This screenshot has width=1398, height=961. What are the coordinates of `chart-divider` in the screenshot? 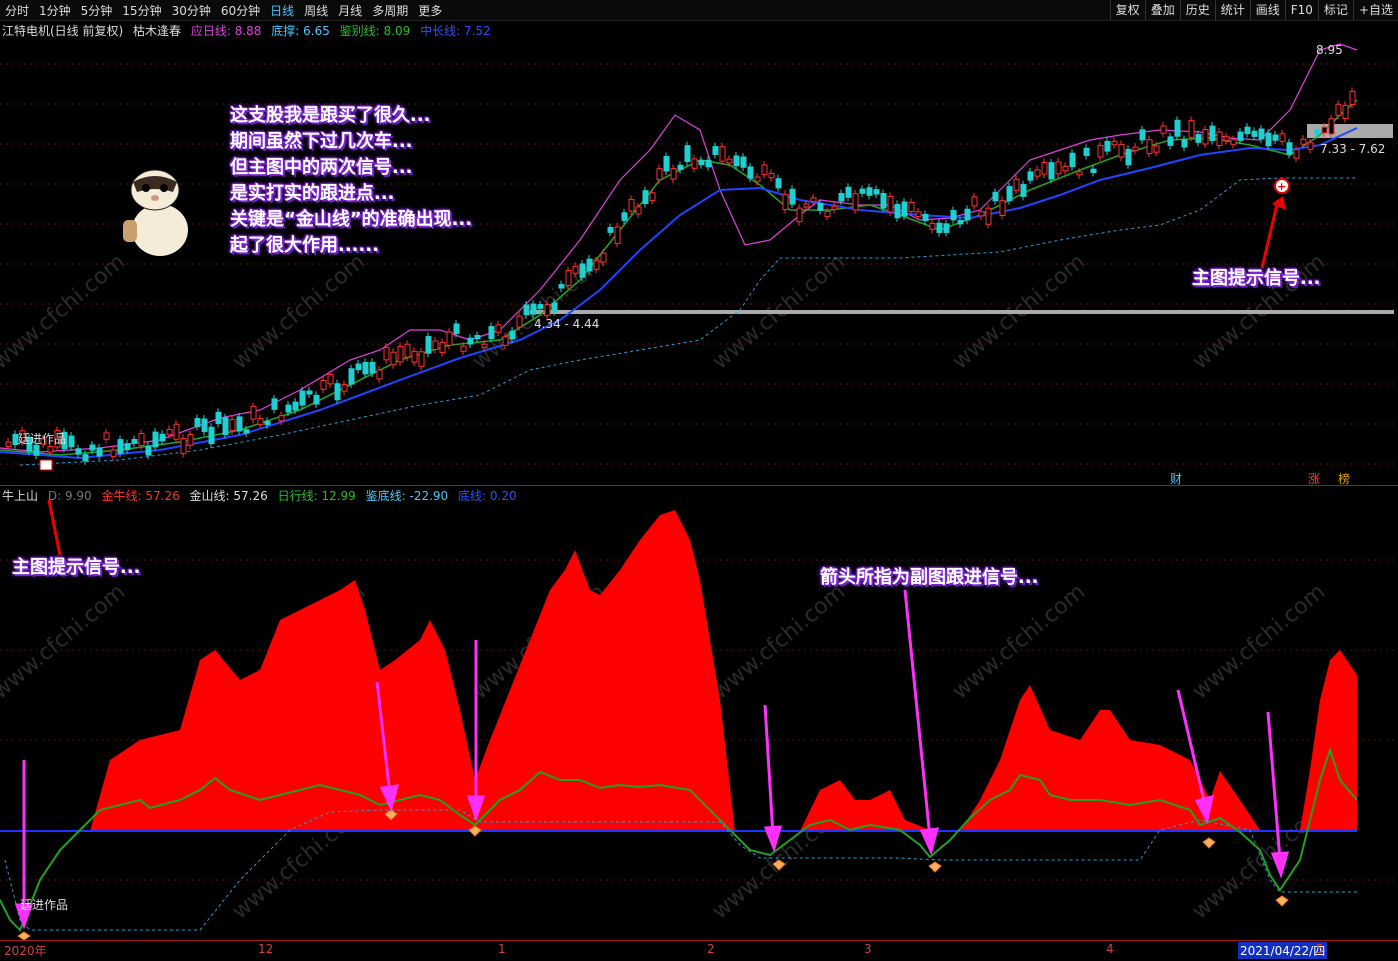 It's located at (699, 485).